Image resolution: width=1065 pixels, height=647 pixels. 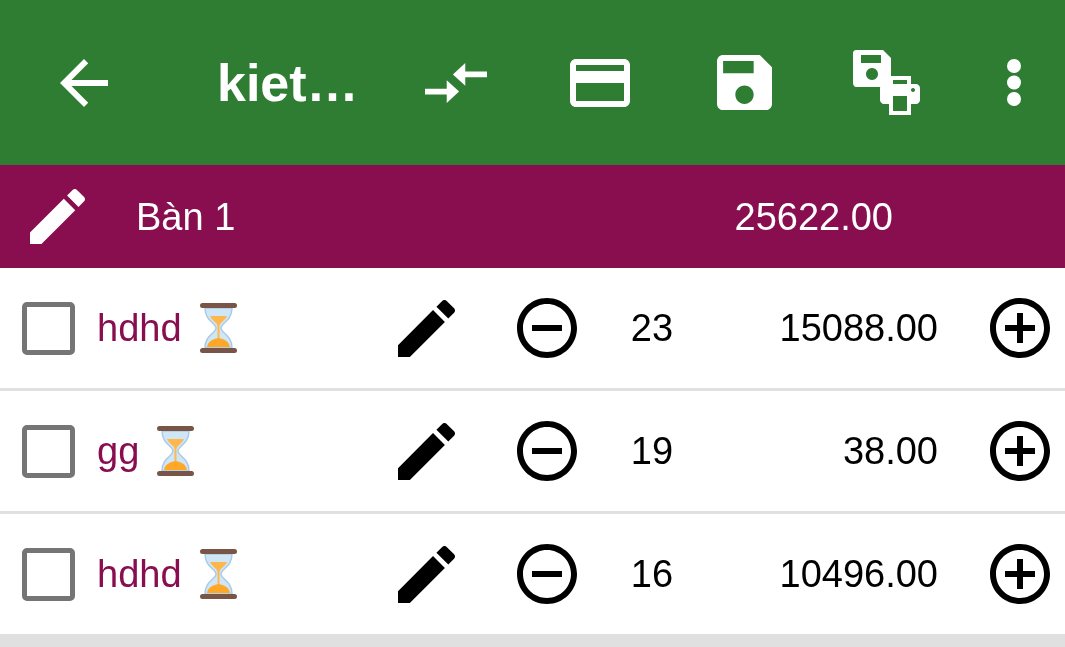 What do you see at coordinates (1014, 82) in the screenshot?
I see `more-options-icon` at bounding box center [1014, 82].